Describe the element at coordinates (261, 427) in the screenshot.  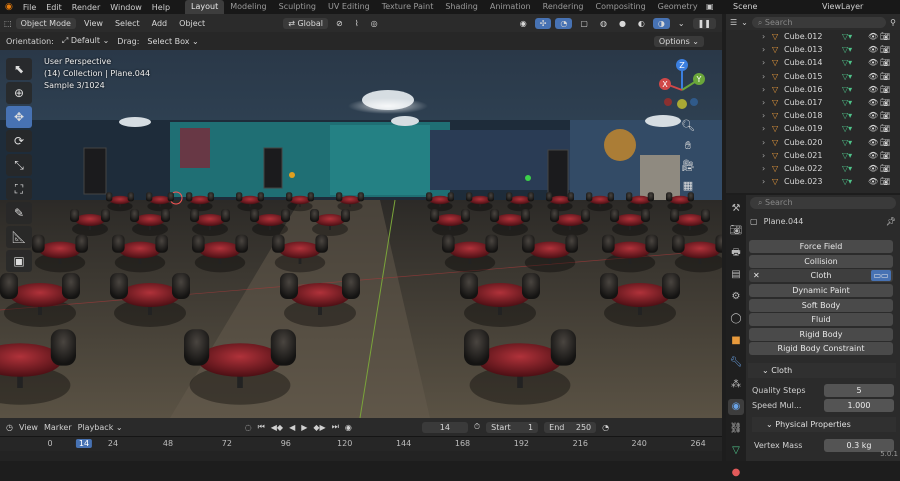
I see `jump-start-icon: ⏮` at that location.